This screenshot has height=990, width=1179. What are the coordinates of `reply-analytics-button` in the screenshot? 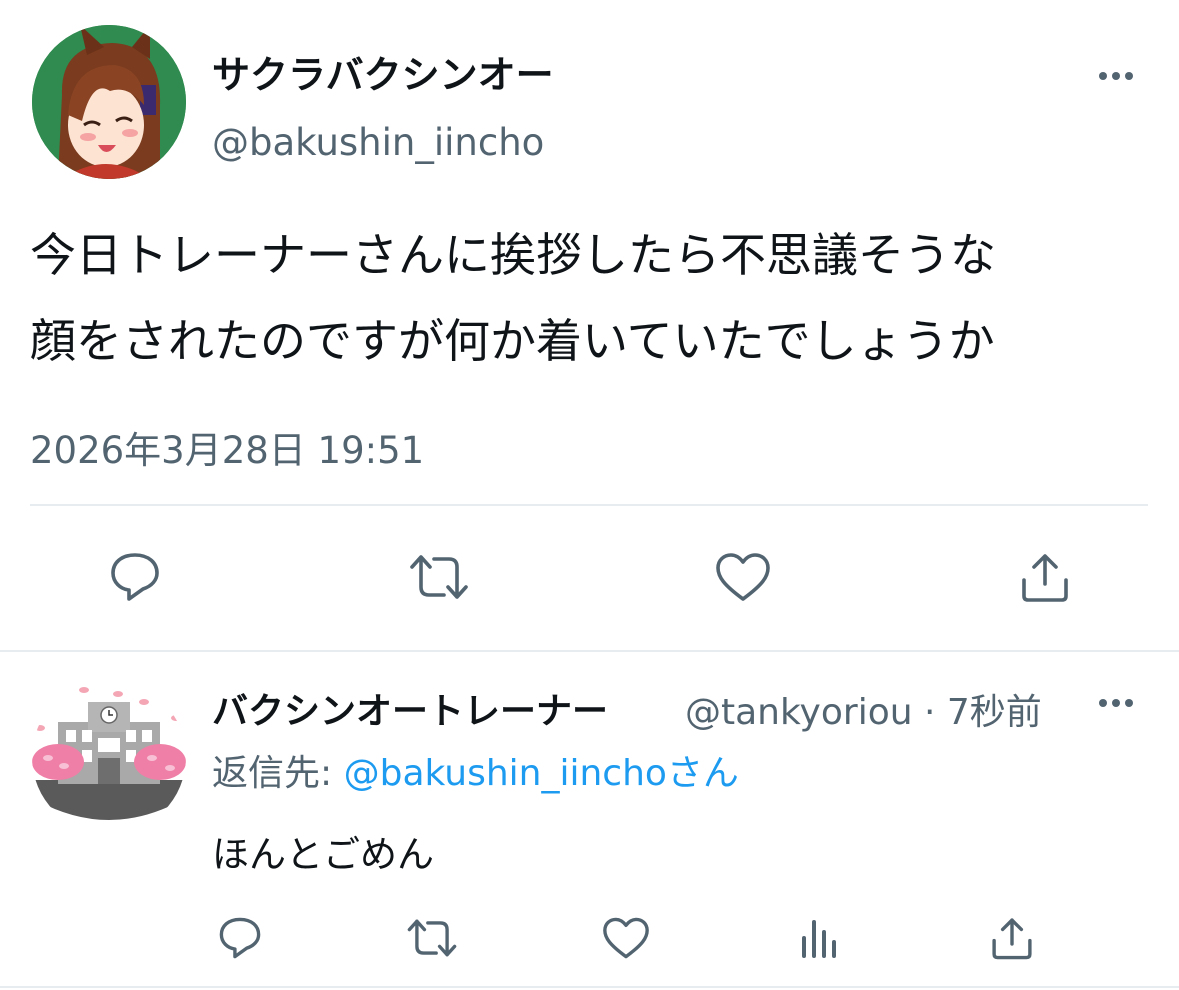 It's located at (820, 938).